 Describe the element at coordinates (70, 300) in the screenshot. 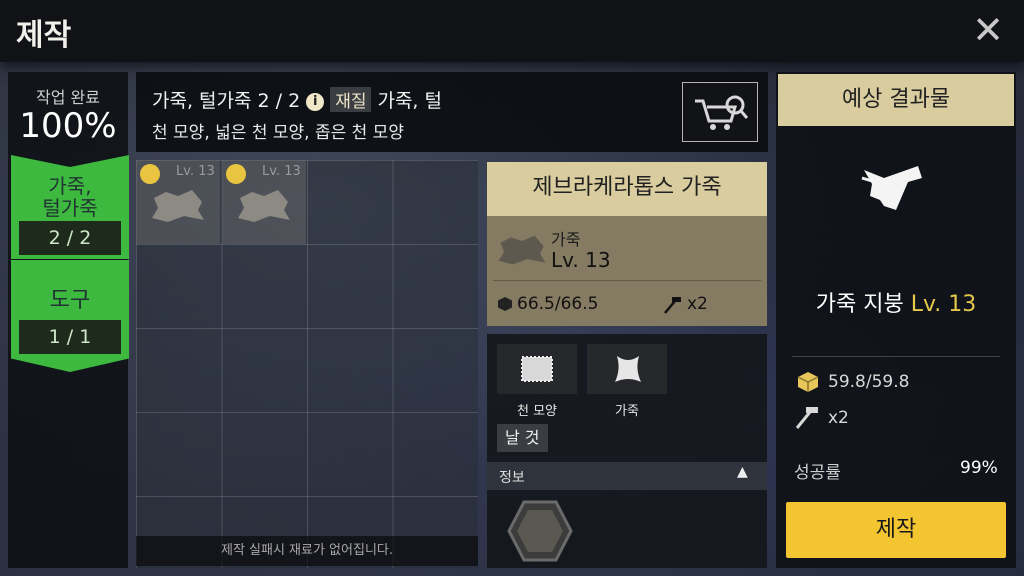

I see `category-tool-label: 도구` at that location.